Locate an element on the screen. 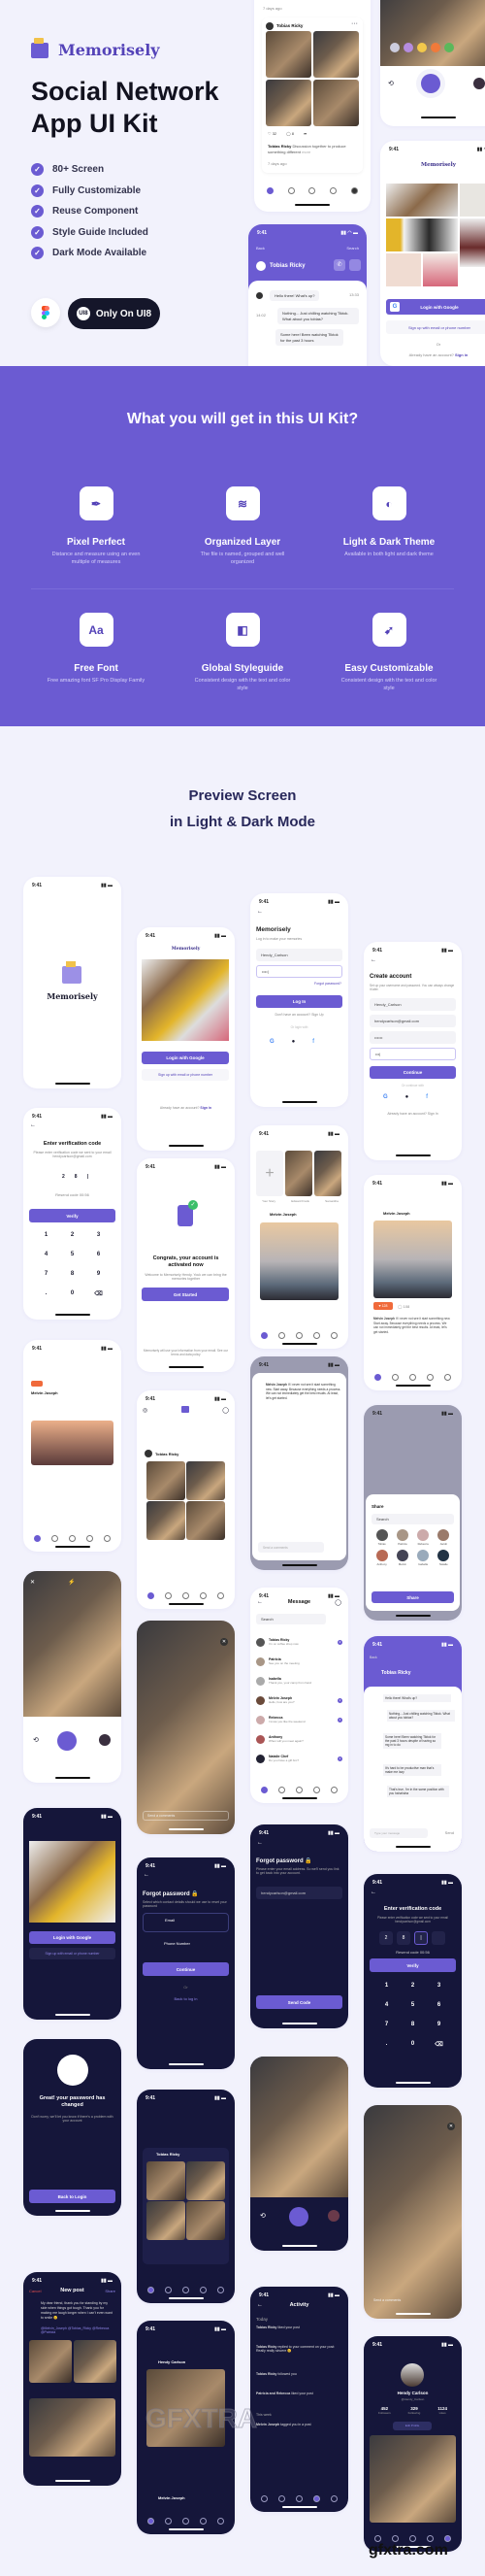  flash-icon: ⚡ is located at coordinates (71, 1583).